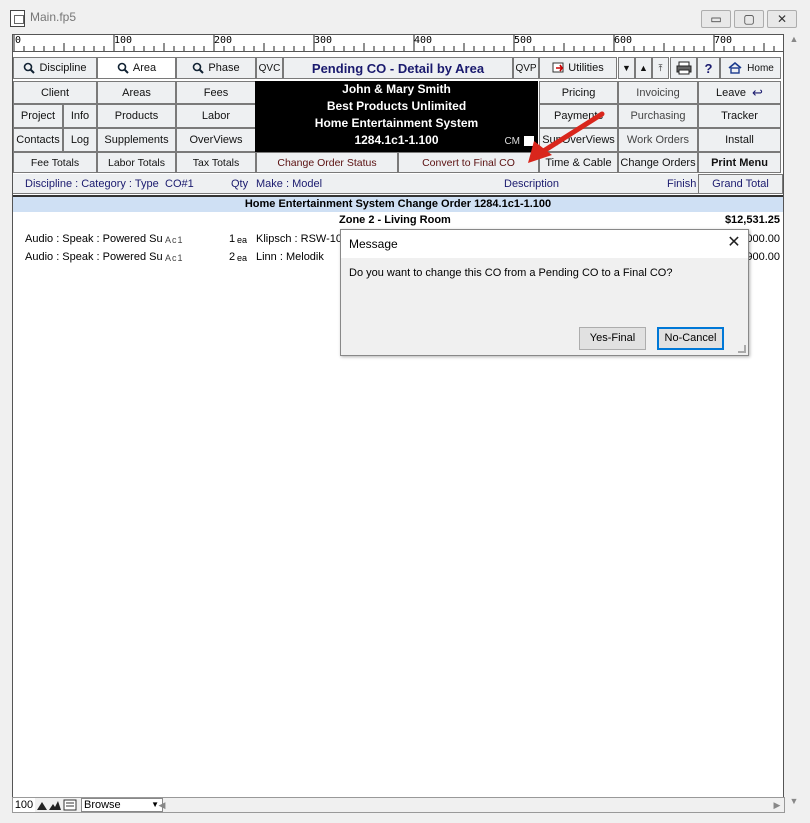 The image size is (810, 823). Describe the element at coordinates (578, 92) in the screenshot. I see `pricing-button: Pricing` at that location.